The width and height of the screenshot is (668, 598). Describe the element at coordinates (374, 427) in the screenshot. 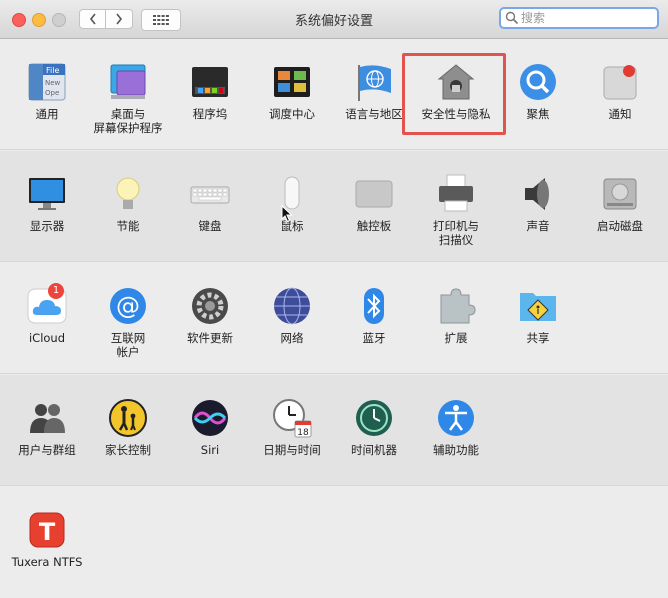

I see `pane-time-machine: 时间机器` at that location.